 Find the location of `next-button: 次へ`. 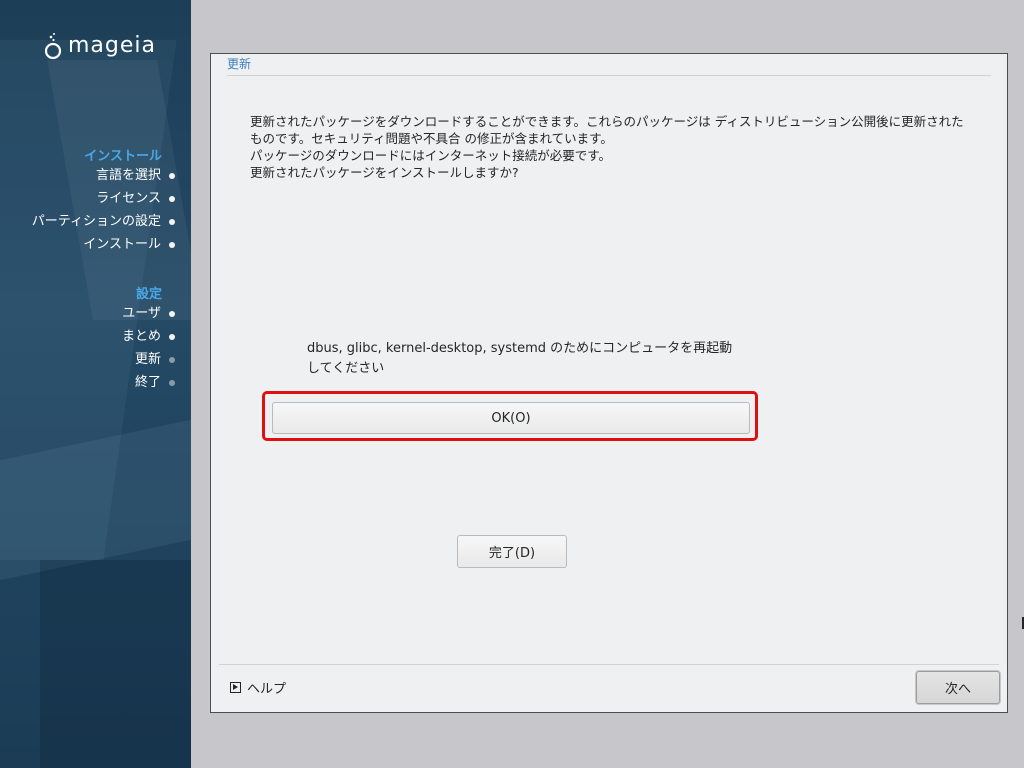

next-button: 次へ is located at coordinates (958, 687).